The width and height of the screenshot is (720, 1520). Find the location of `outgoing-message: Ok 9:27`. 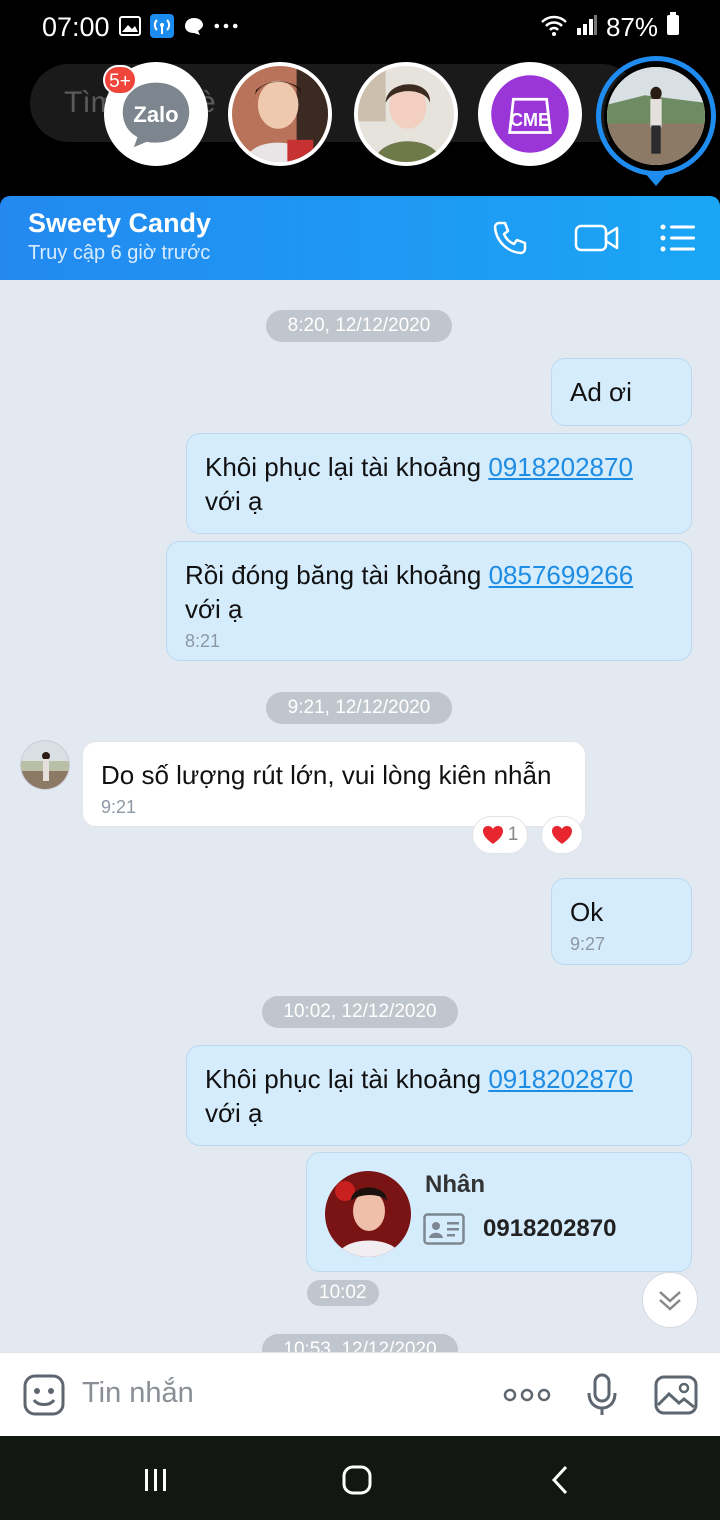

outgoing-message: Ok 9:27 is located at coordinates (621, 921).